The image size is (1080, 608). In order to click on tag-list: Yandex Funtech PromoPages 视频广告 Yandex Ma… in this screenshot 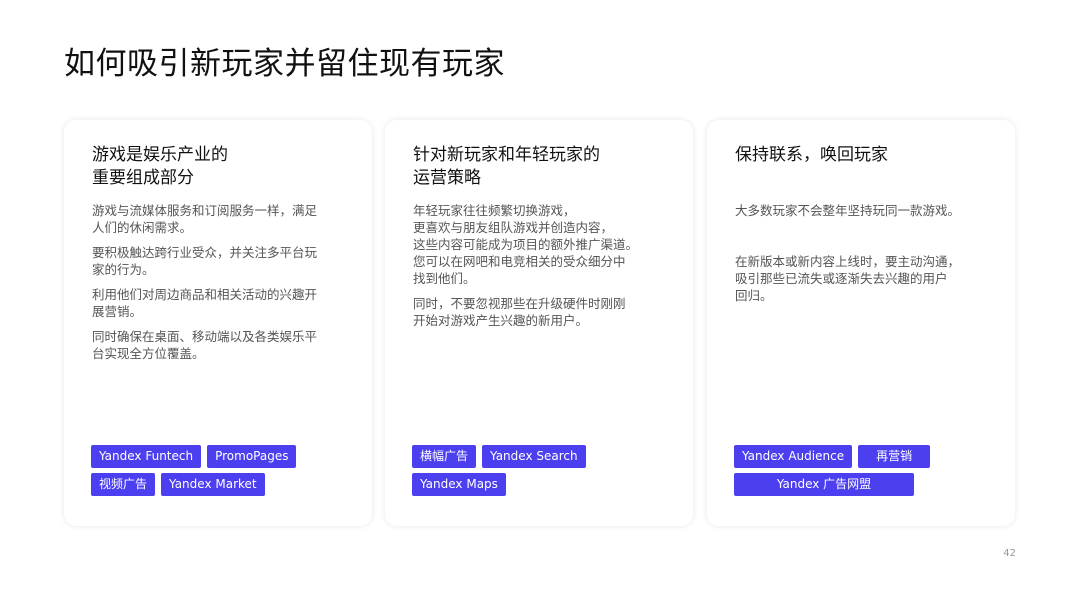, I will do `click(226, 470)`.